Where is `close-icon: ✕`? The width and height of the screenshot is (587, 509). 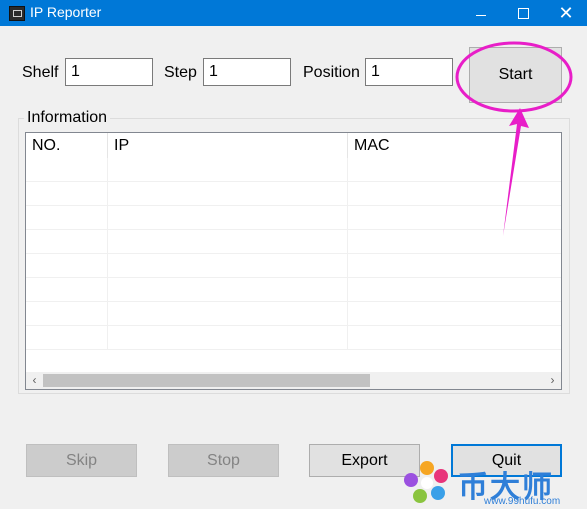 close-icon: ✕ is located at coordinates (566, 13).